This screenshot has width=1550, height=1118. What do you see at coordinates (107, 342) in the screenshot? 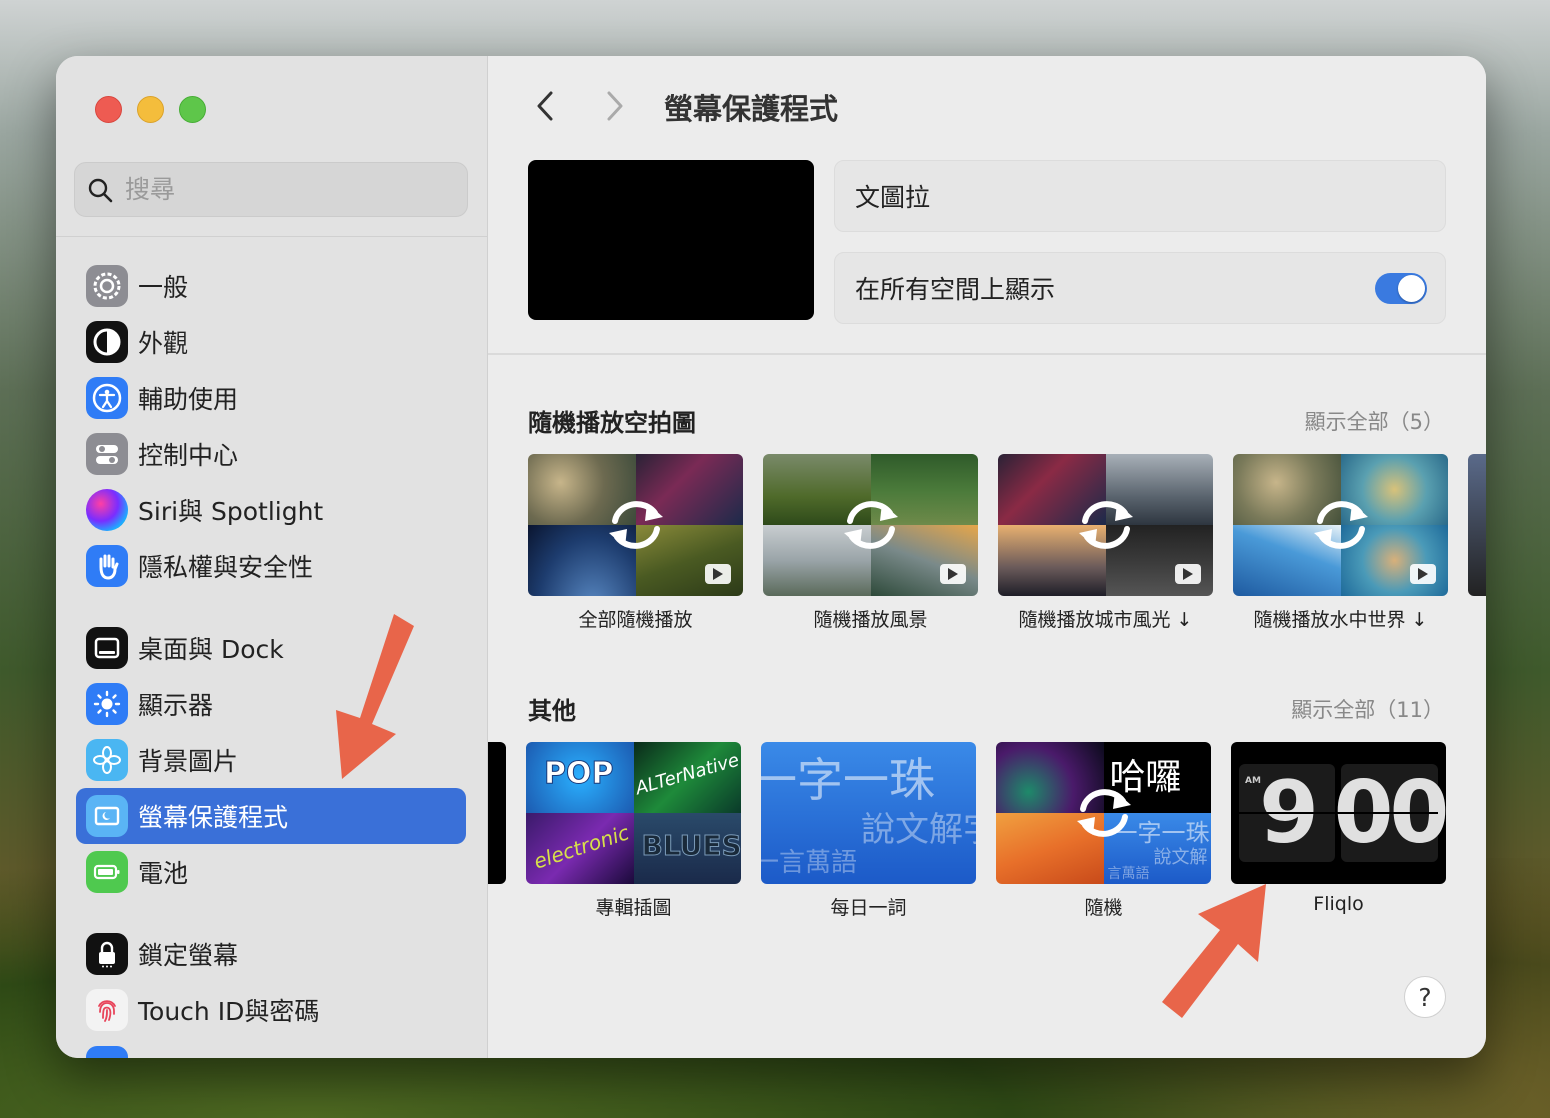
I see `appearance-icon` at bounding box center [107, 342].